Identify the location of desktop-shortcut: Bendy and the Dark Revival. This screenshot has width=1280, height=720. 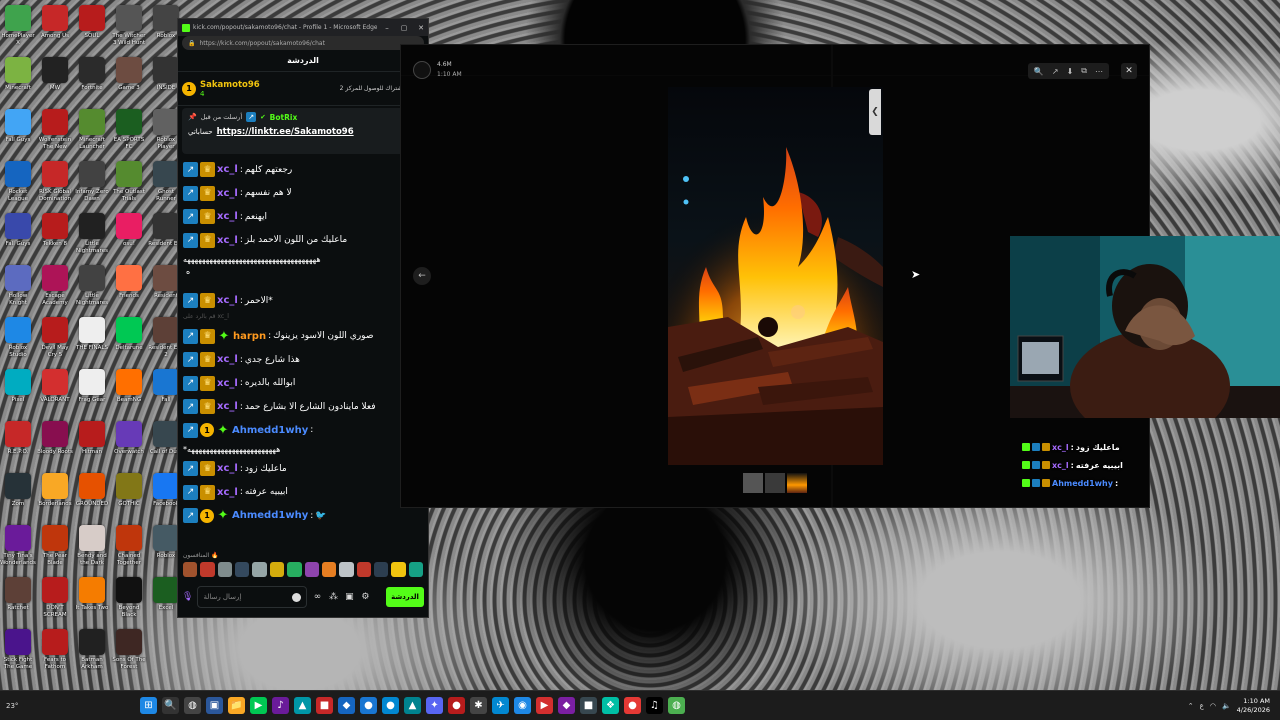
(92, 548).